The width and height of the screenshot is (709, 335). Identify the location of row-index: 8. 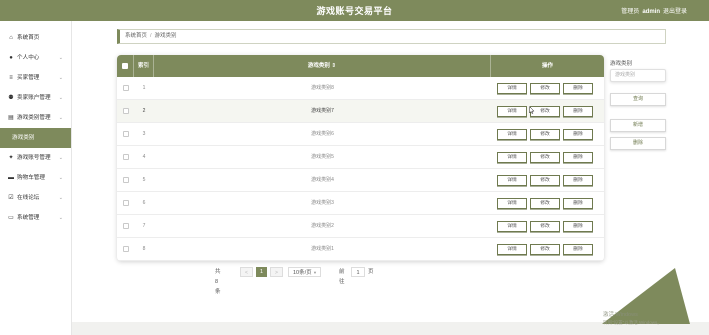
(144, 249).